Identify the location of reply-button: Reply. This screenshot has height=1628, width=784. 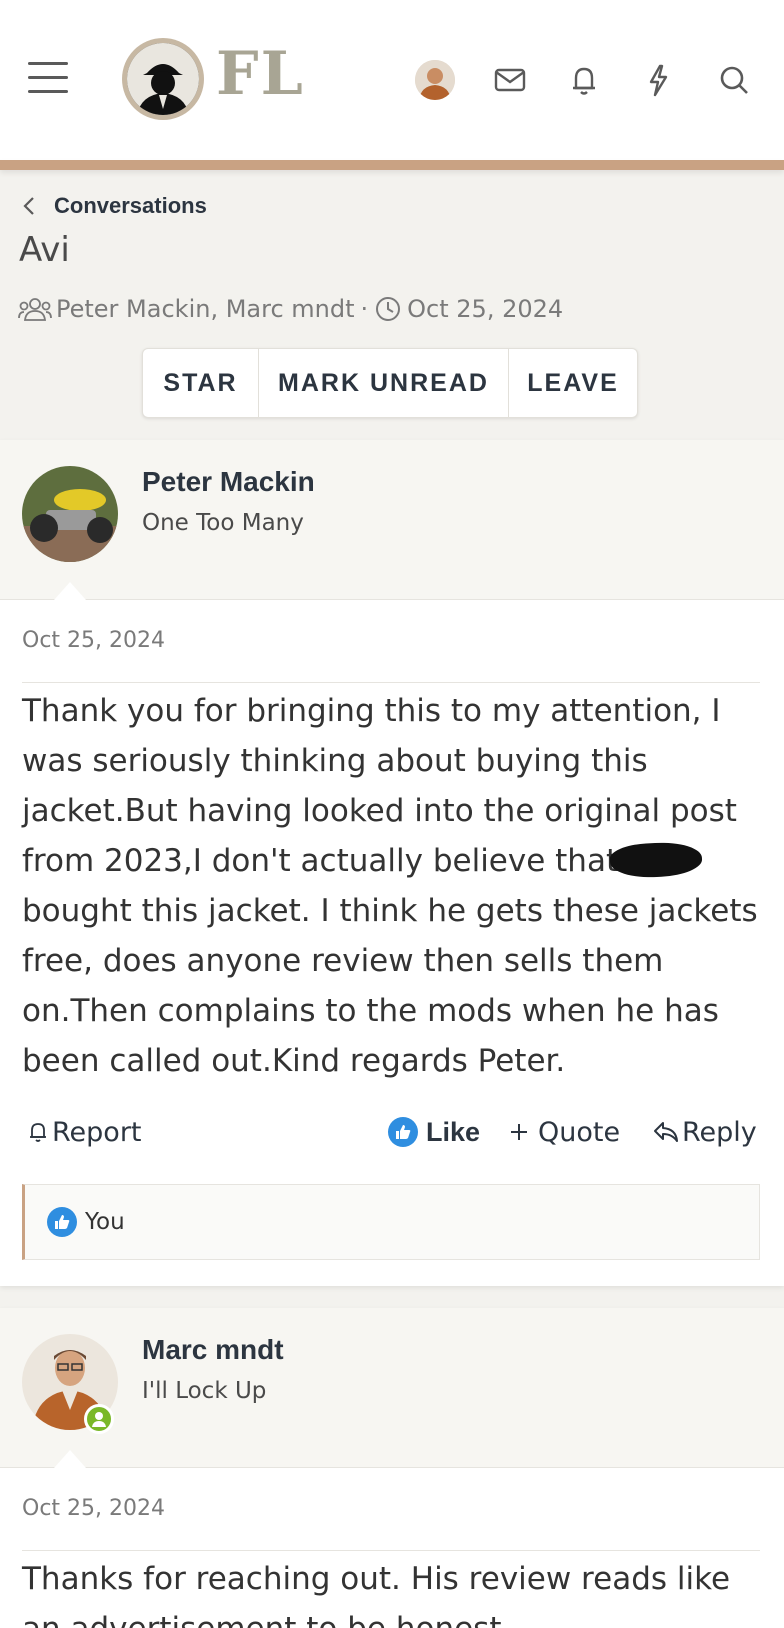
(704, 1132).